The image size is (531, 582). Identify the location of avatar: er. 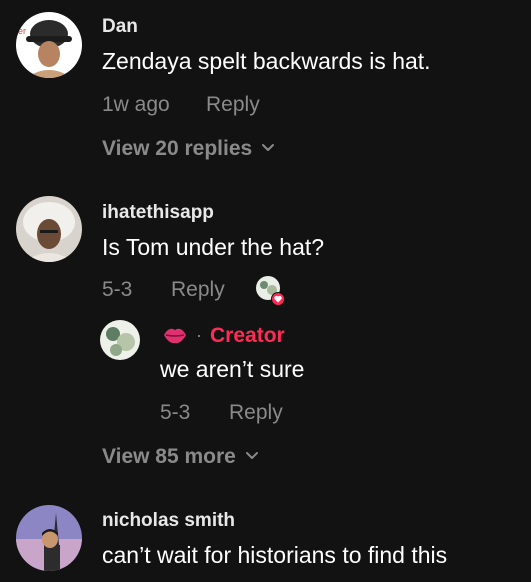
(49, 45).